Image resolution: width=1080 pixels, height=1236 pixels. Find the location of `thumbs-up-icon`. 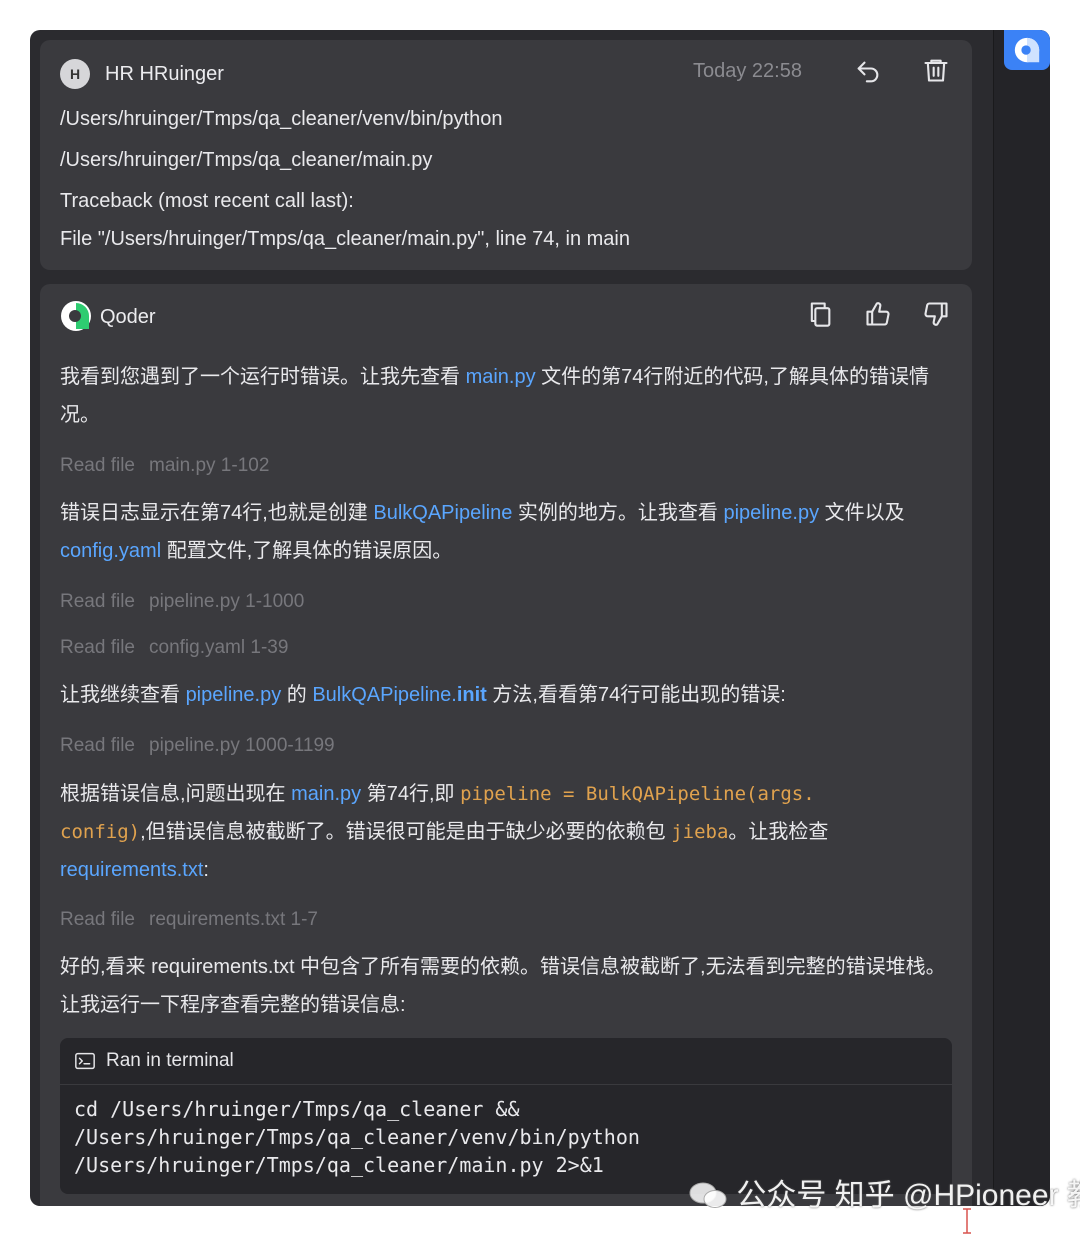

thumbs-up-icon is located at coordinates (878, 314).